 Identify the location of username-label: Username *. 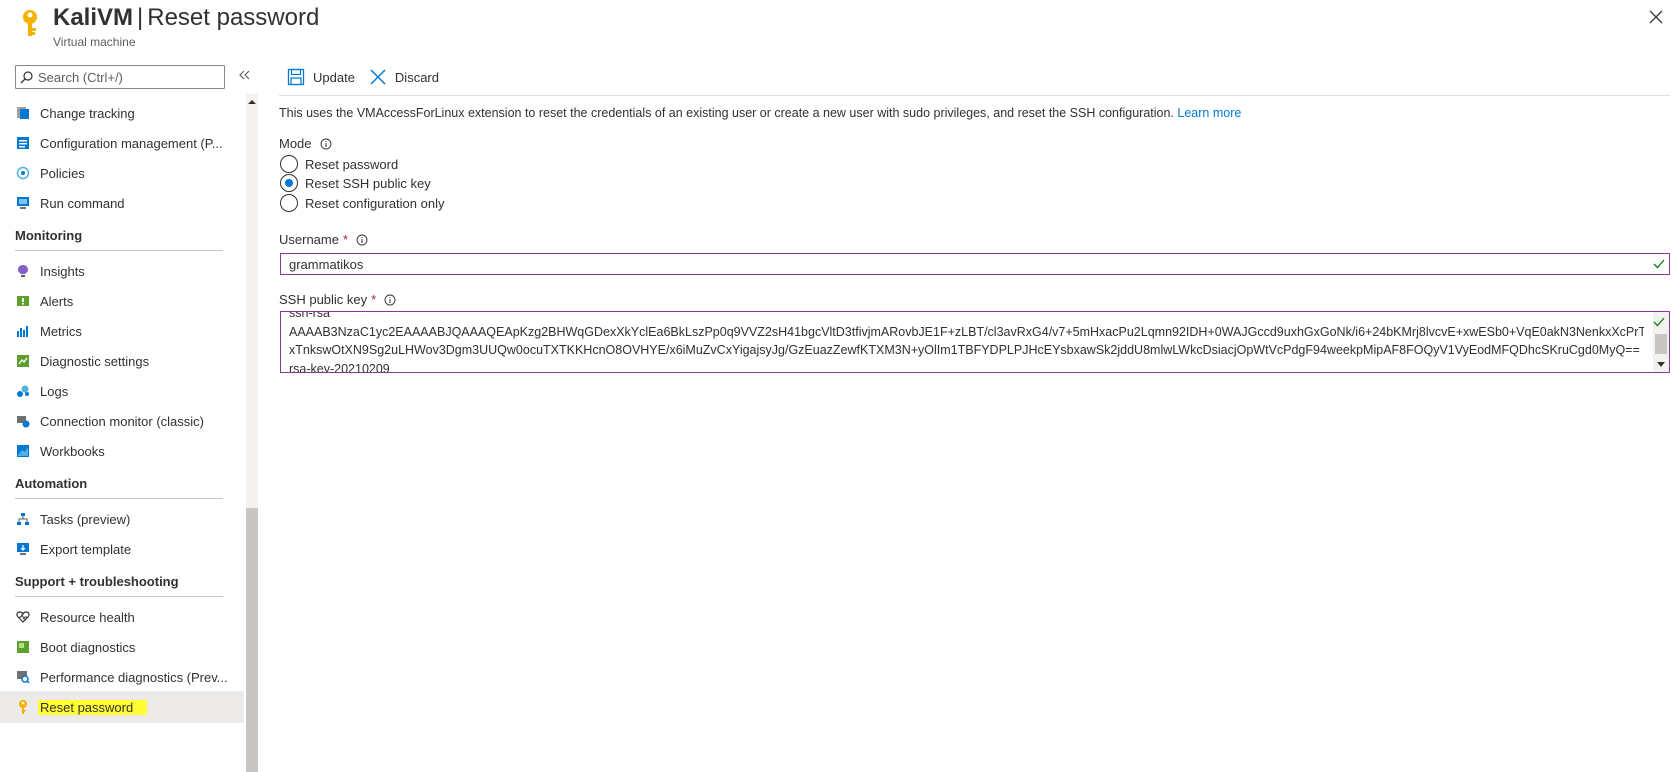
(323, 239).